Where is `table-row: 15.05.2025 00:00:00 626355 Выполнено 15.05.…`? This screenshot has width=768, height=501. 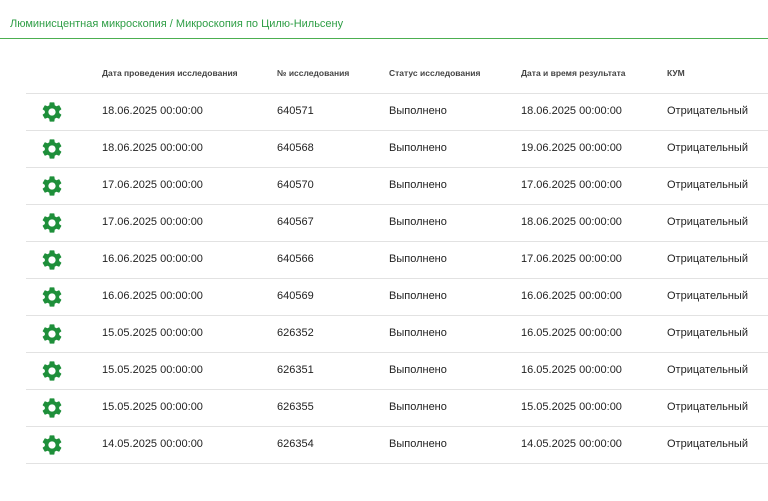
table-row: 15.05.2025 00:00:00 626355 Выполнено 15.05.… is located at coordinates (397, 408).